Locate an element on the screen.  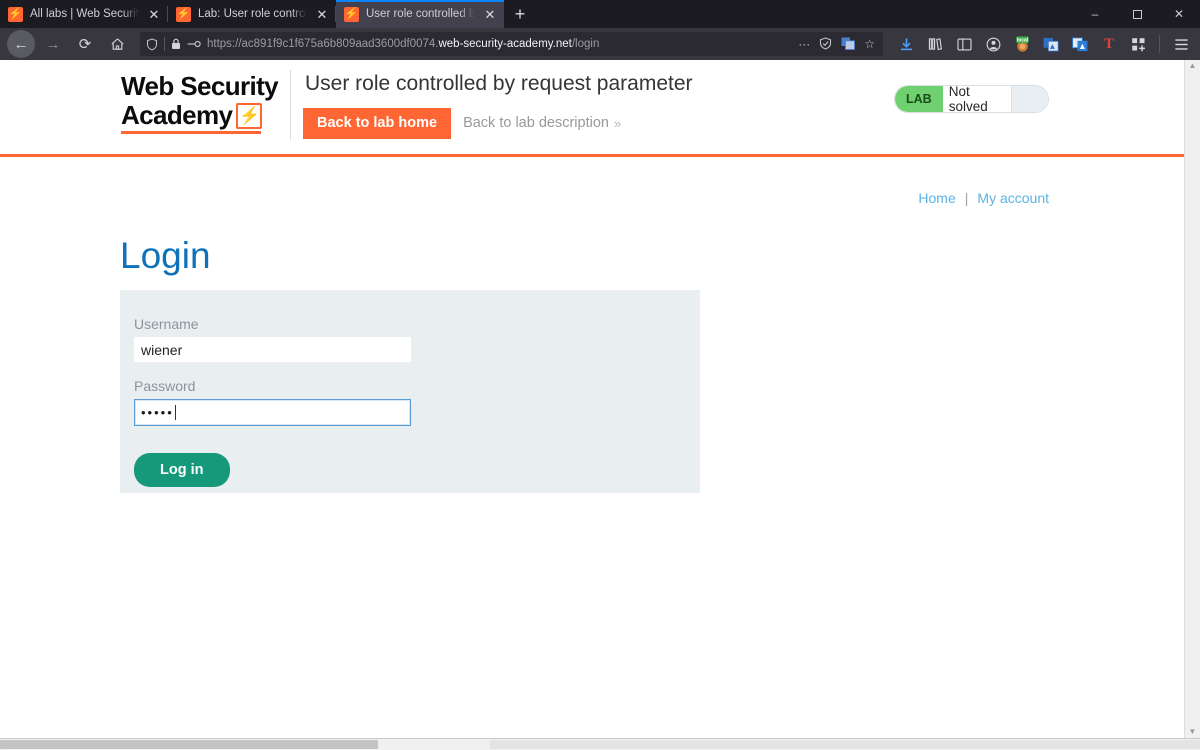
toolbar-divider is located at coordinates (1159, 44).